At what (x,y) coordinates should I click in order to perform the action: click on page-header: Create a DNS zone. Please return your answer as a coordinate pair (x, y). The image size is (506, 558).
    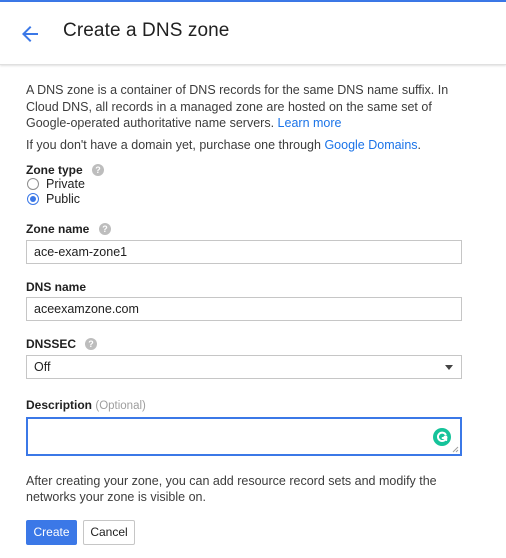
    Looking at the image, I should click on (253, 33).